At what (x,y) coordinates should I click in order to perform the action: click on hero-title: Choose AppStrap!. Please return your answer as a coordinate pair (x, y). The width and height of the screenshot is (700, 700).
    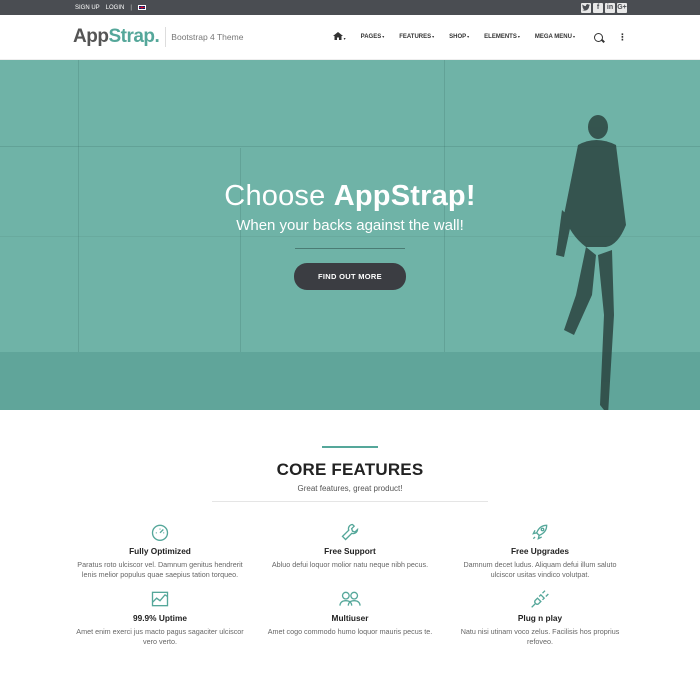
    Looking at the image, I should click on (350, 196).